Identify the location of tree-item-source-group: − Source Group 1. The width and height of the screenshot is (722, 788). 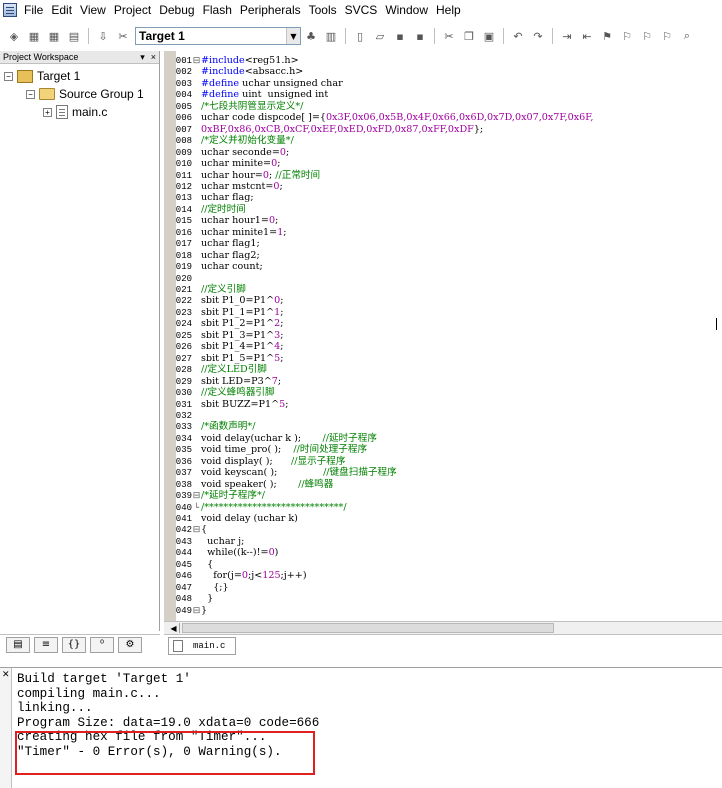
(85, 94).